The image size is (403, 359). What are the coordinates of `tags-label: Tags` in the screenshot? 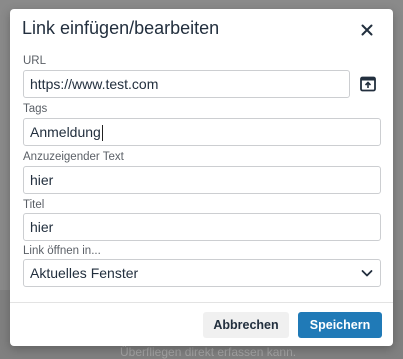 It's located at (35, 109).